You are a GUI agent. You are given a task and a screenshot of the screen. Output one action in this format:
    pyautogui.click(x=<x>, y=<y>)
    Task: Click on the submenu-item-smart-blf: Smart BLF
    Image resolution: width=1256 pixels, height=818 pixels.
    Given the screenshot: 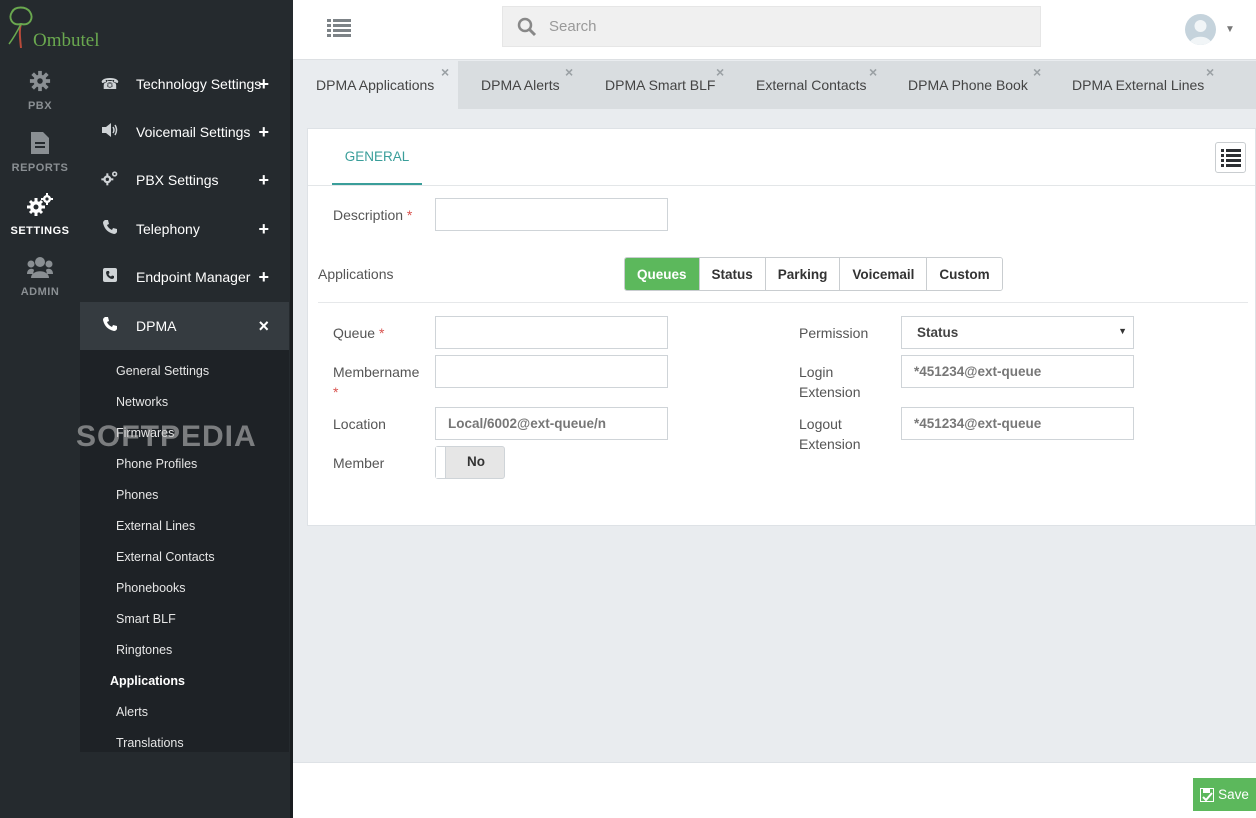 What is the action you would take?
    pyautogui.click(x=146, y=619)
    